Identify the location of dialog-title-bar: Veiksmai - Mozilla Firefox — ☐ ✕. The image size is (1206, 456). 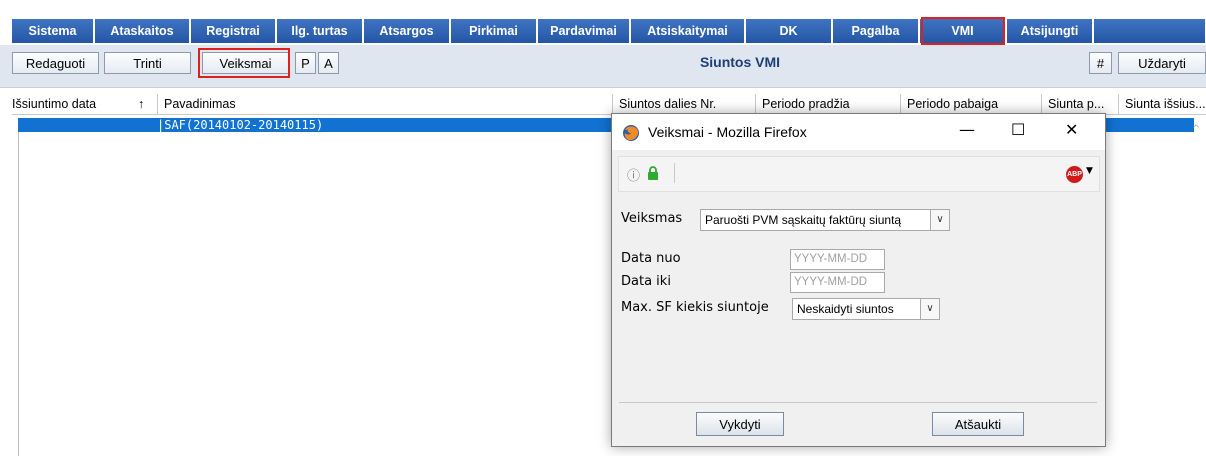
(858, 132).